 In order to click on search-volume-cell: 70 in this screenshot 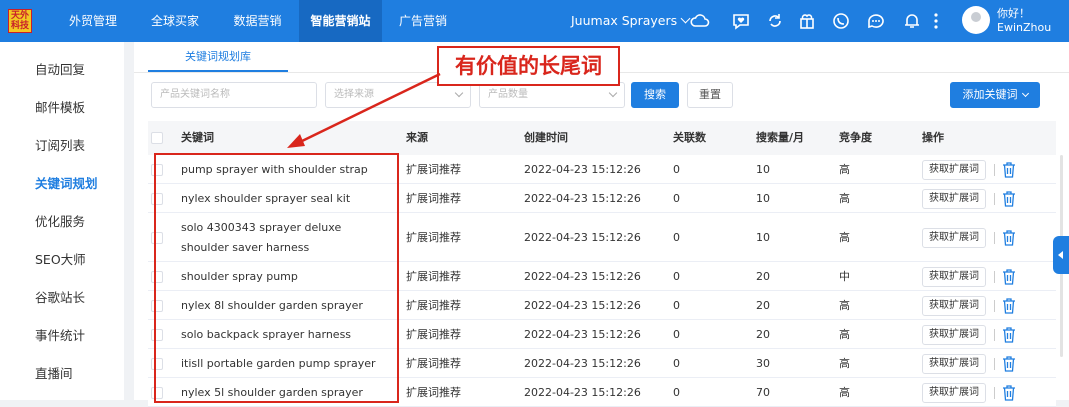, I will do `click(763, 392)`.